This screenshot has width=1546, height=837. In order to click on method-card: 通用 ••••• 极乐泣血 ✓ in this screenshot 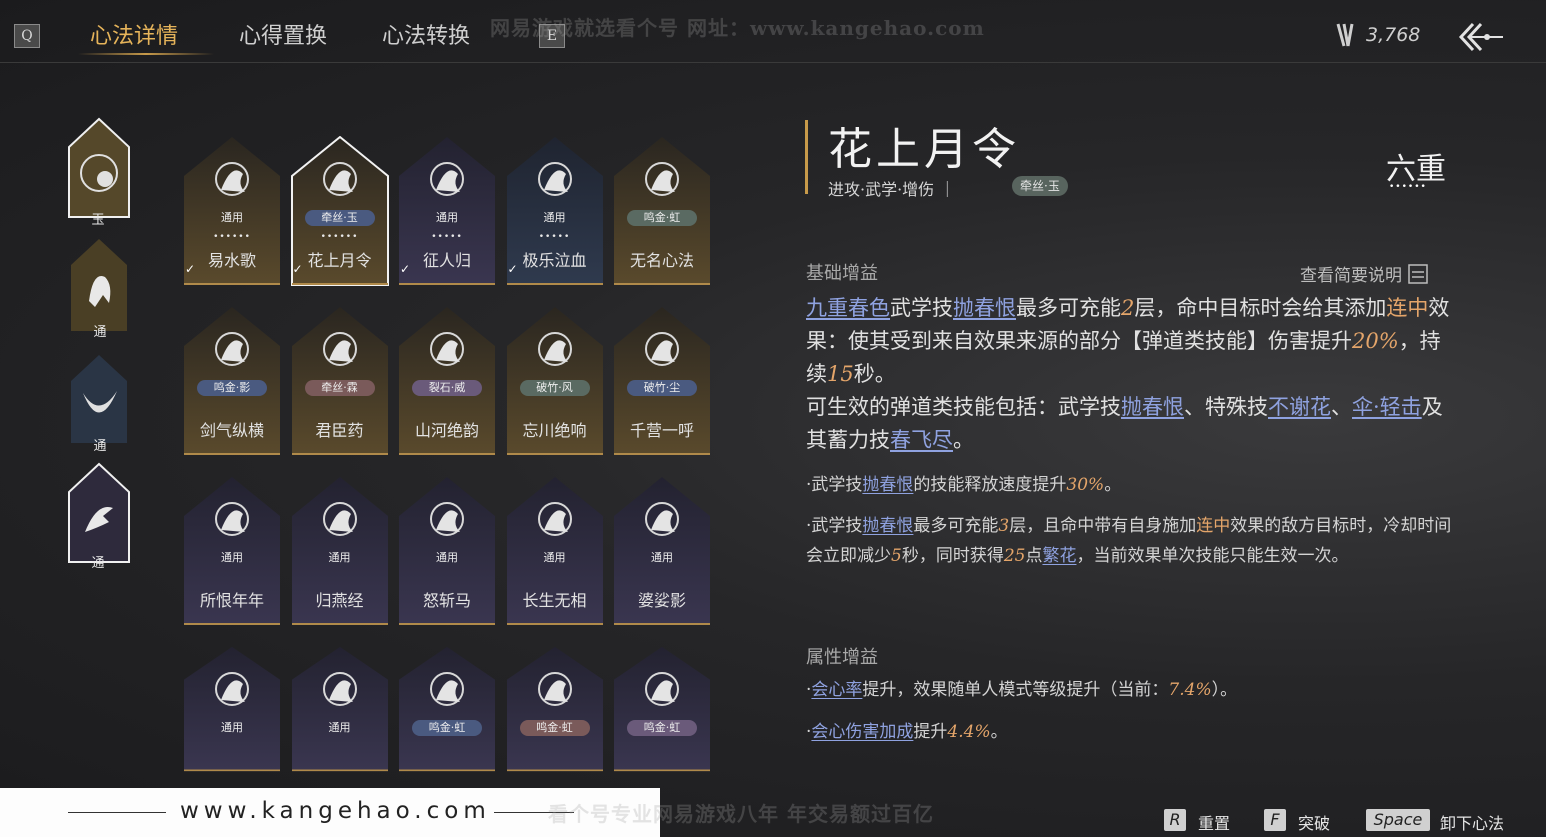, I will do `click(555, 211)`.